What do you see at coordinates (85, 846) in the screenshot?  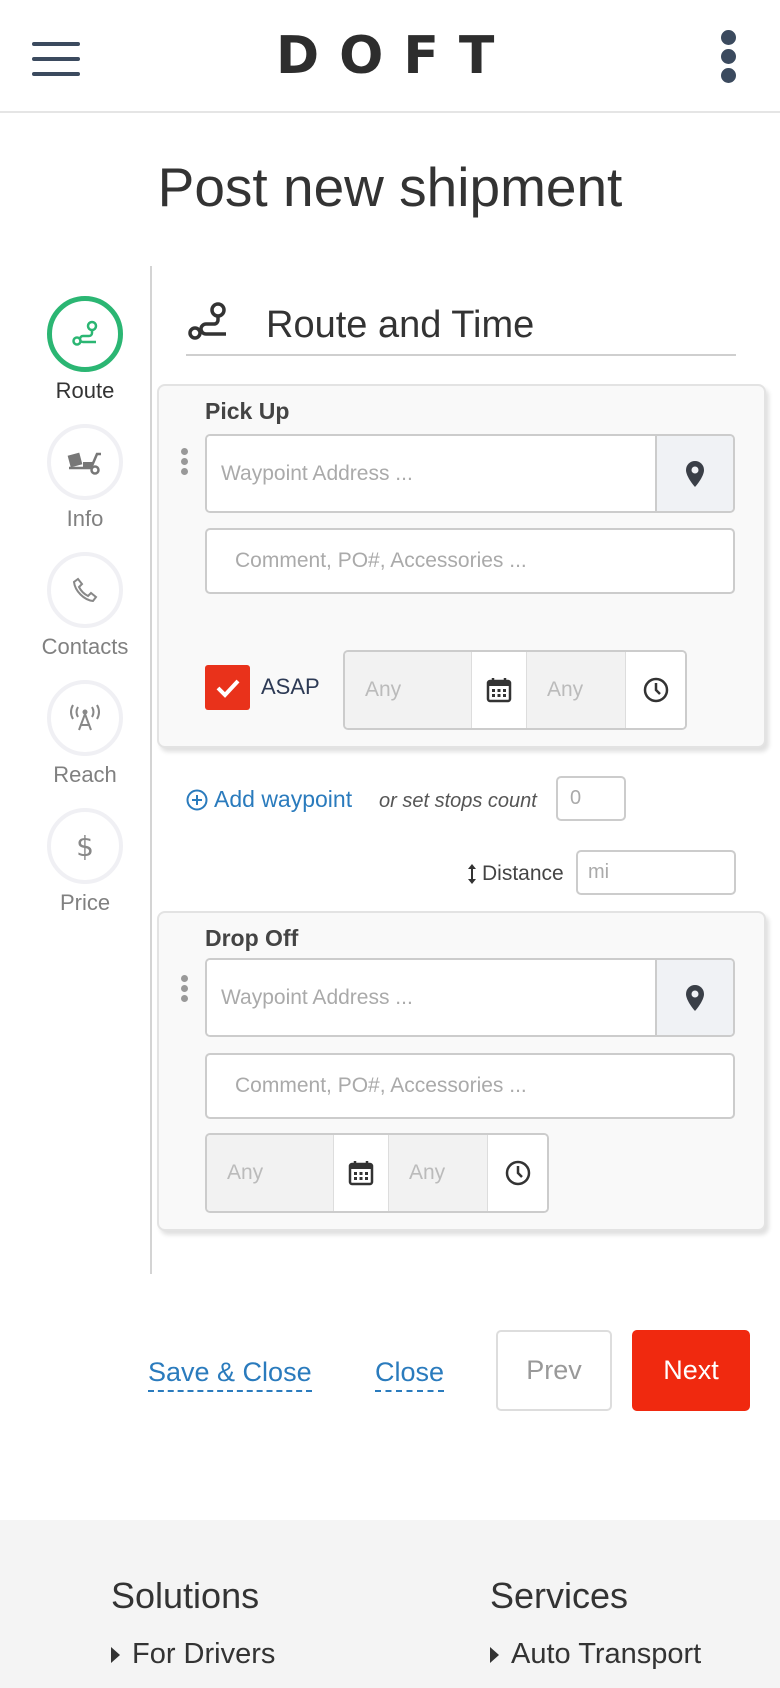 I see `dollar-icon: $` at bounding box center [85, 846].